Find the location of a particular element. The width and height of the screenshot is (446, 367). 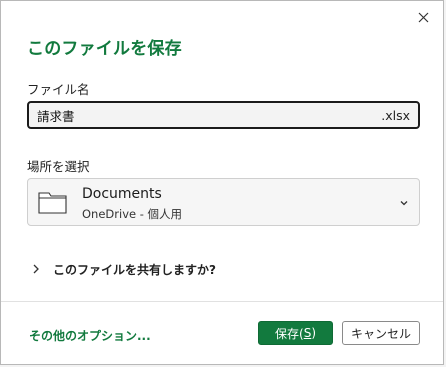

chevron-down-icon is located at coordinates (404, 203).